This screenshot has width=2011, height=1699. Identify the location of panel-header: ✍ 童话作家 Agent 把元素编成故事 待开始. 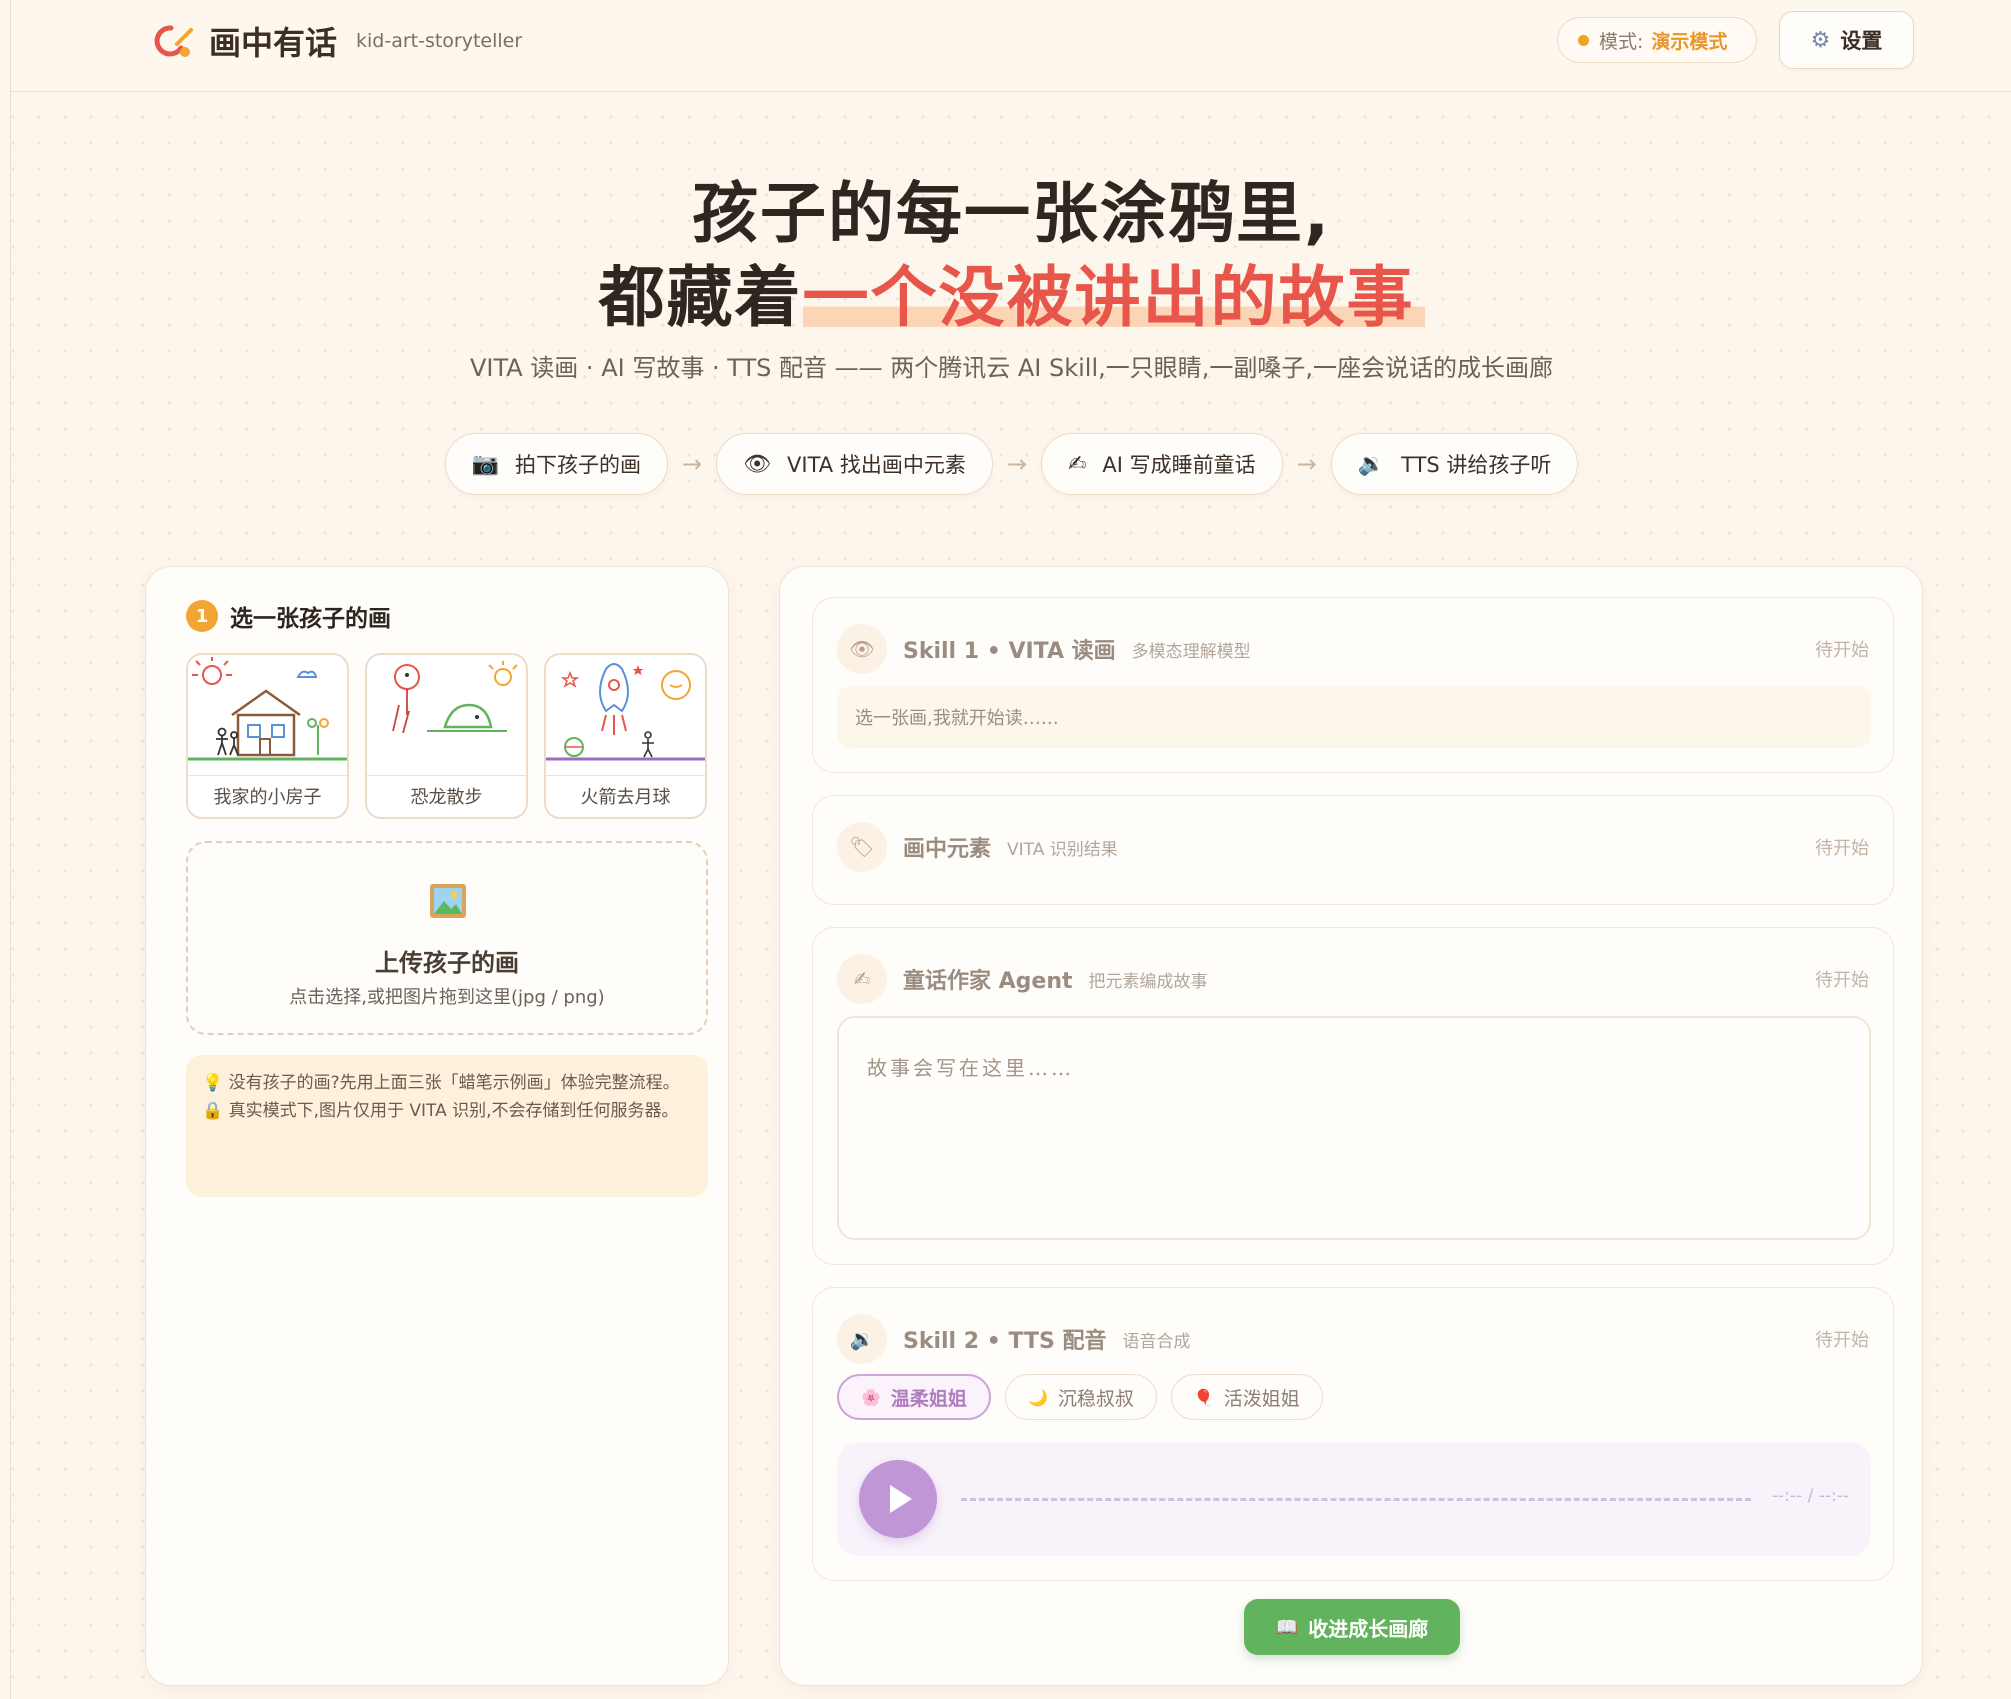
(1353, 979).